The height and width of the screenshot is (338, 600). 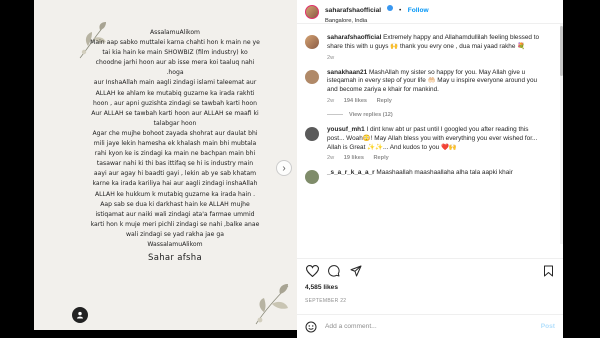 What do you see at coordinates (377, 21) in the screenshot?
I see `location-link: Bangalore, India` at bounding box center [377, 21].